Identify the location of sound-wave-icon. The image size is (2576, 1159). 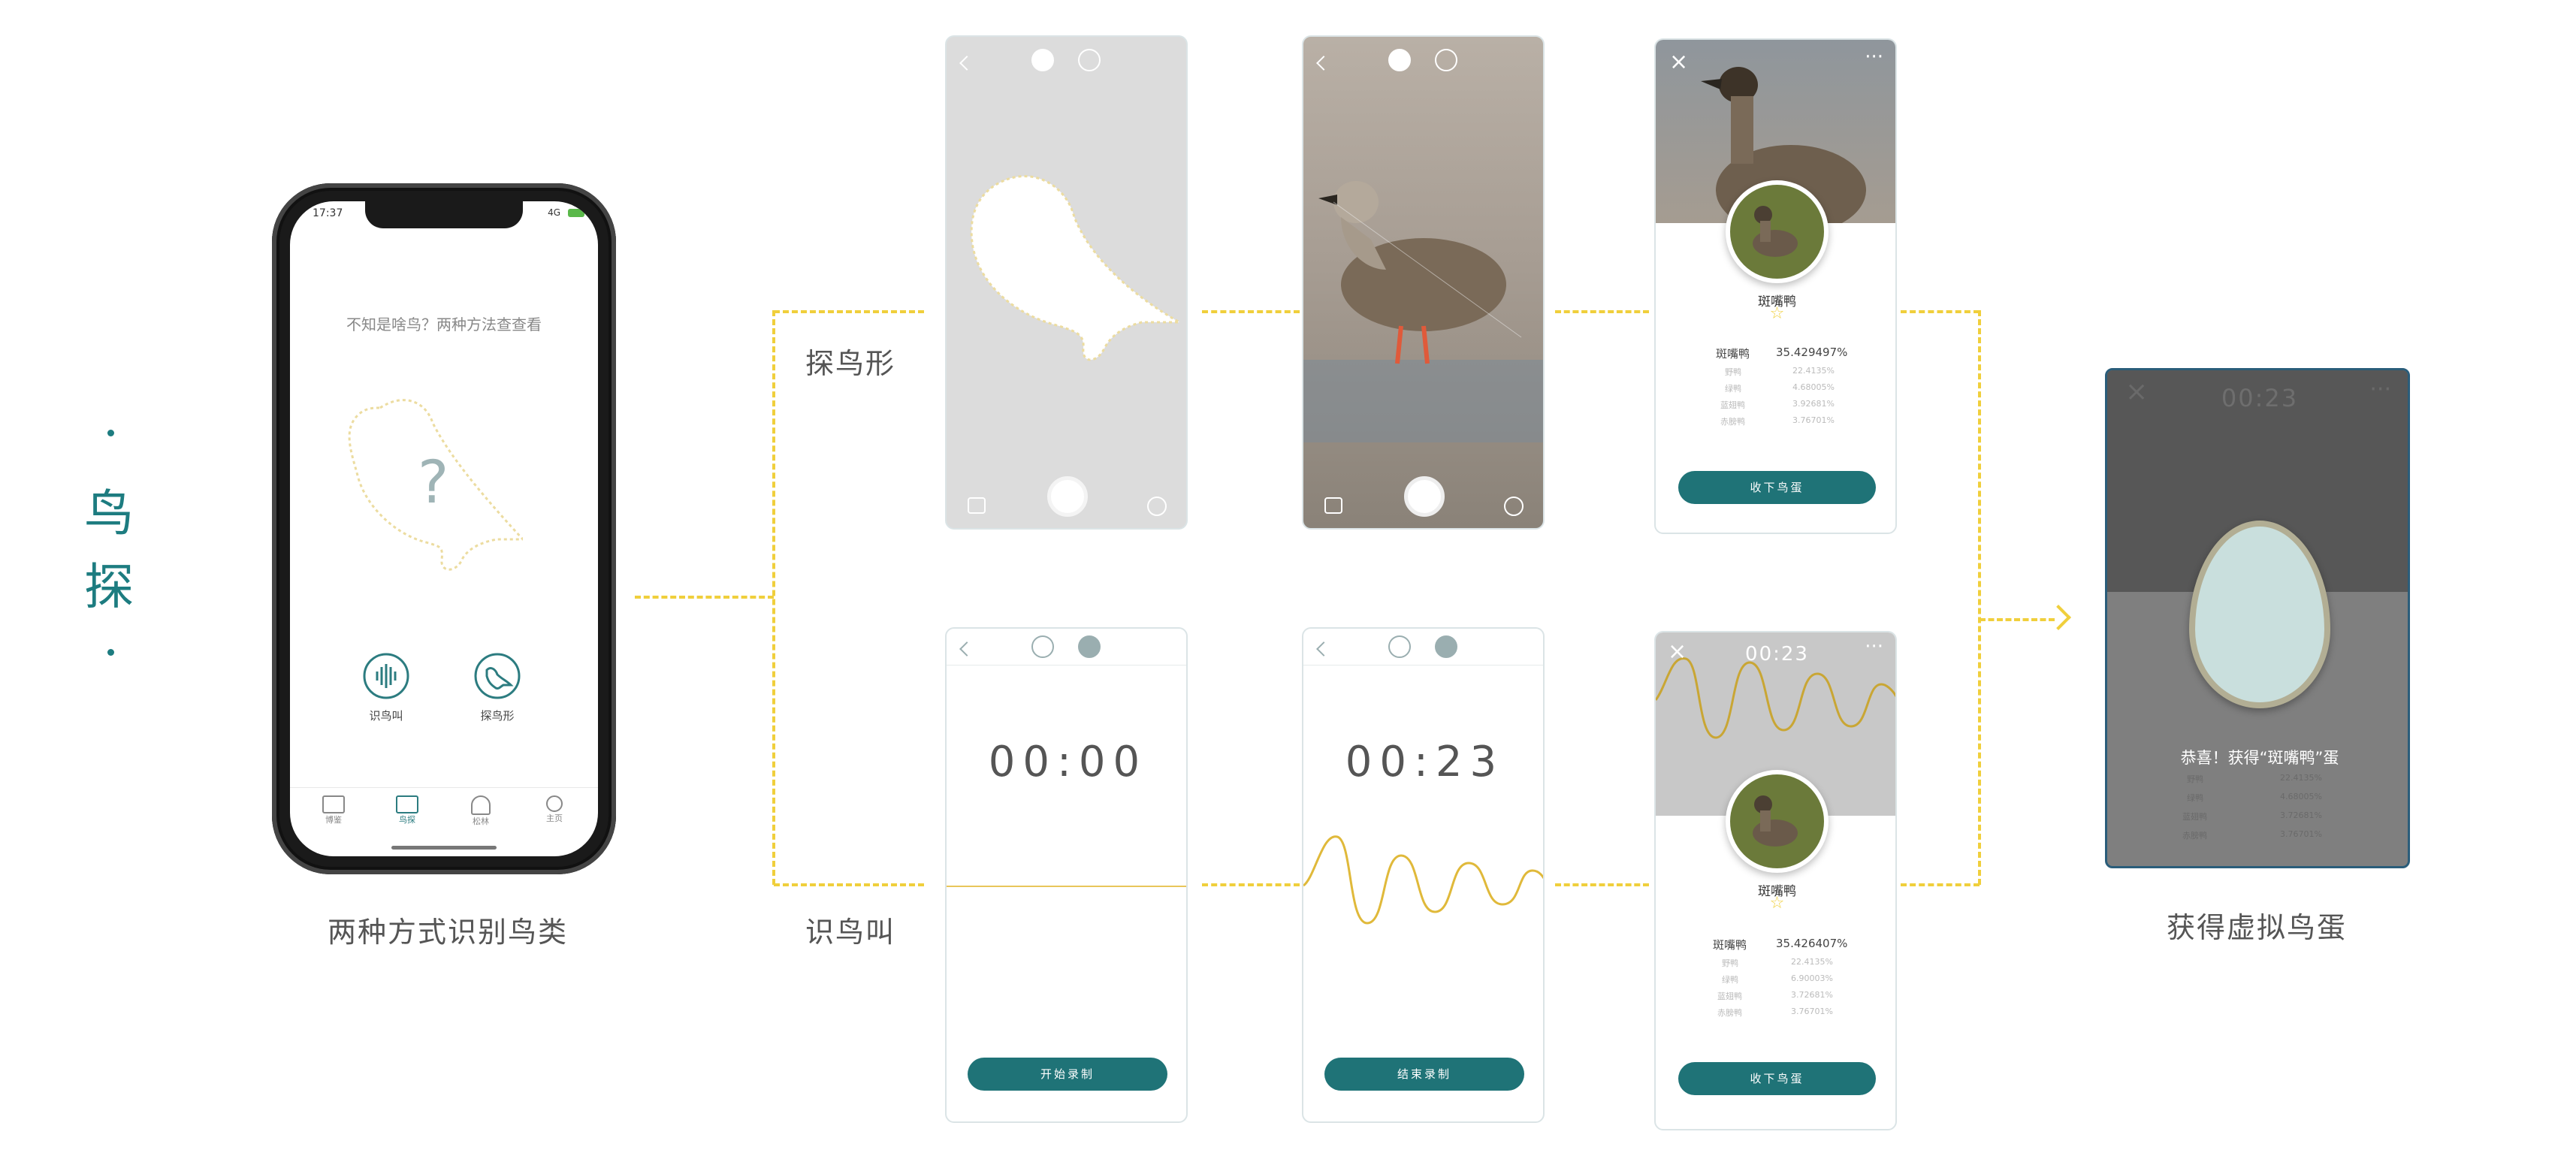
(386, 676).